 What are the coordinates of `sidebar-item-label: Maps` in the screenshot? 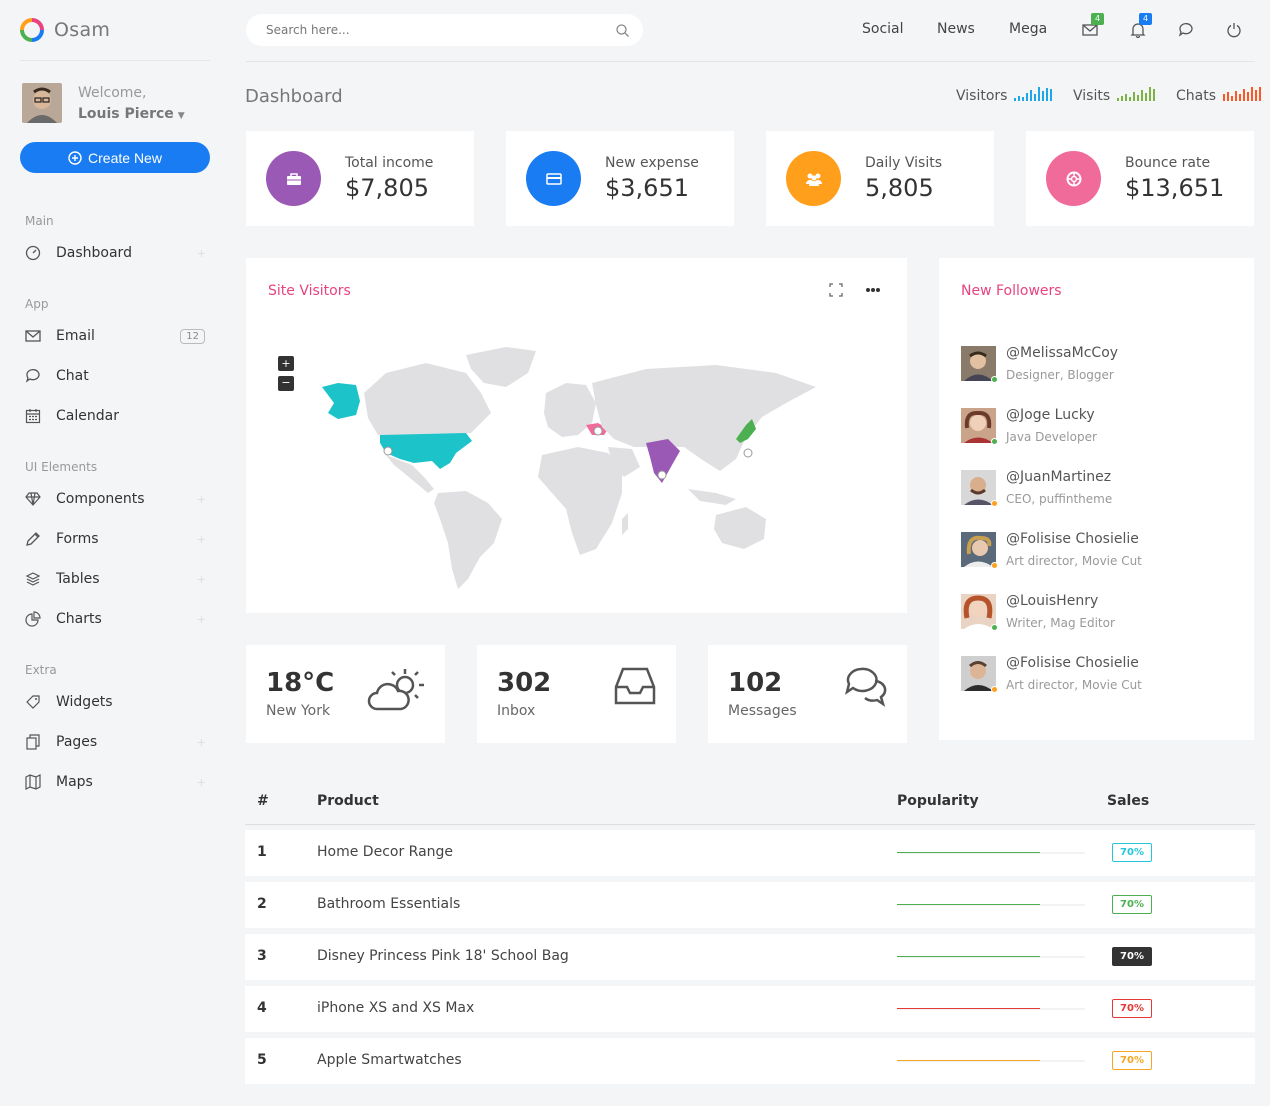 It's located at (74, 782).